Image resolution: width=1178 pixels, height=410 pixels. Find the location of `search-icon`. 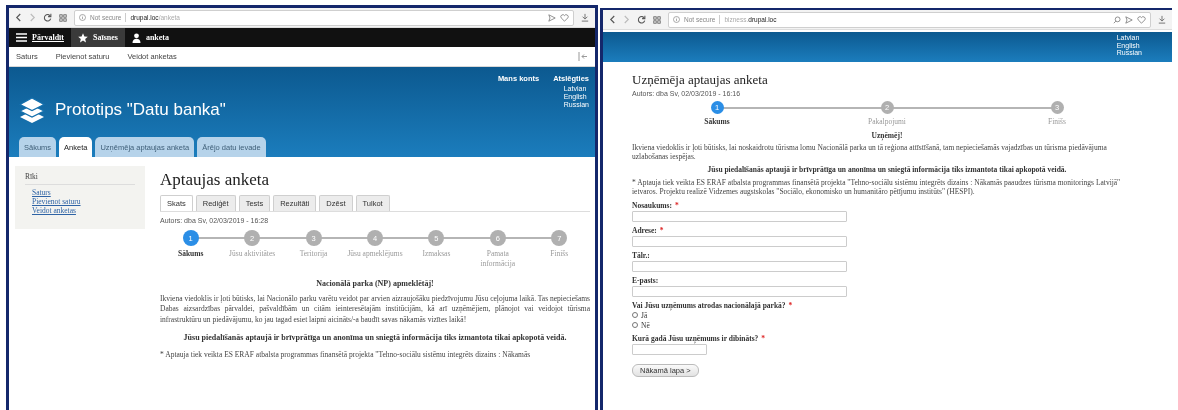

search-icon is located at coordinates (1117, 19).